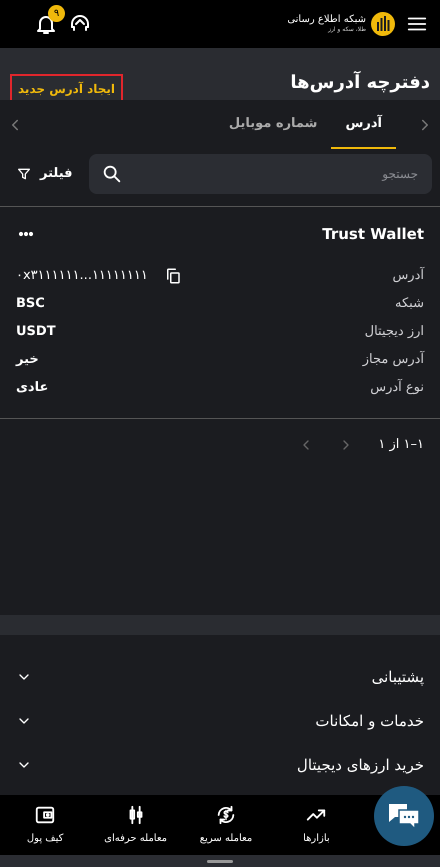  I want to click on wallet-icon, so click(45, 815).